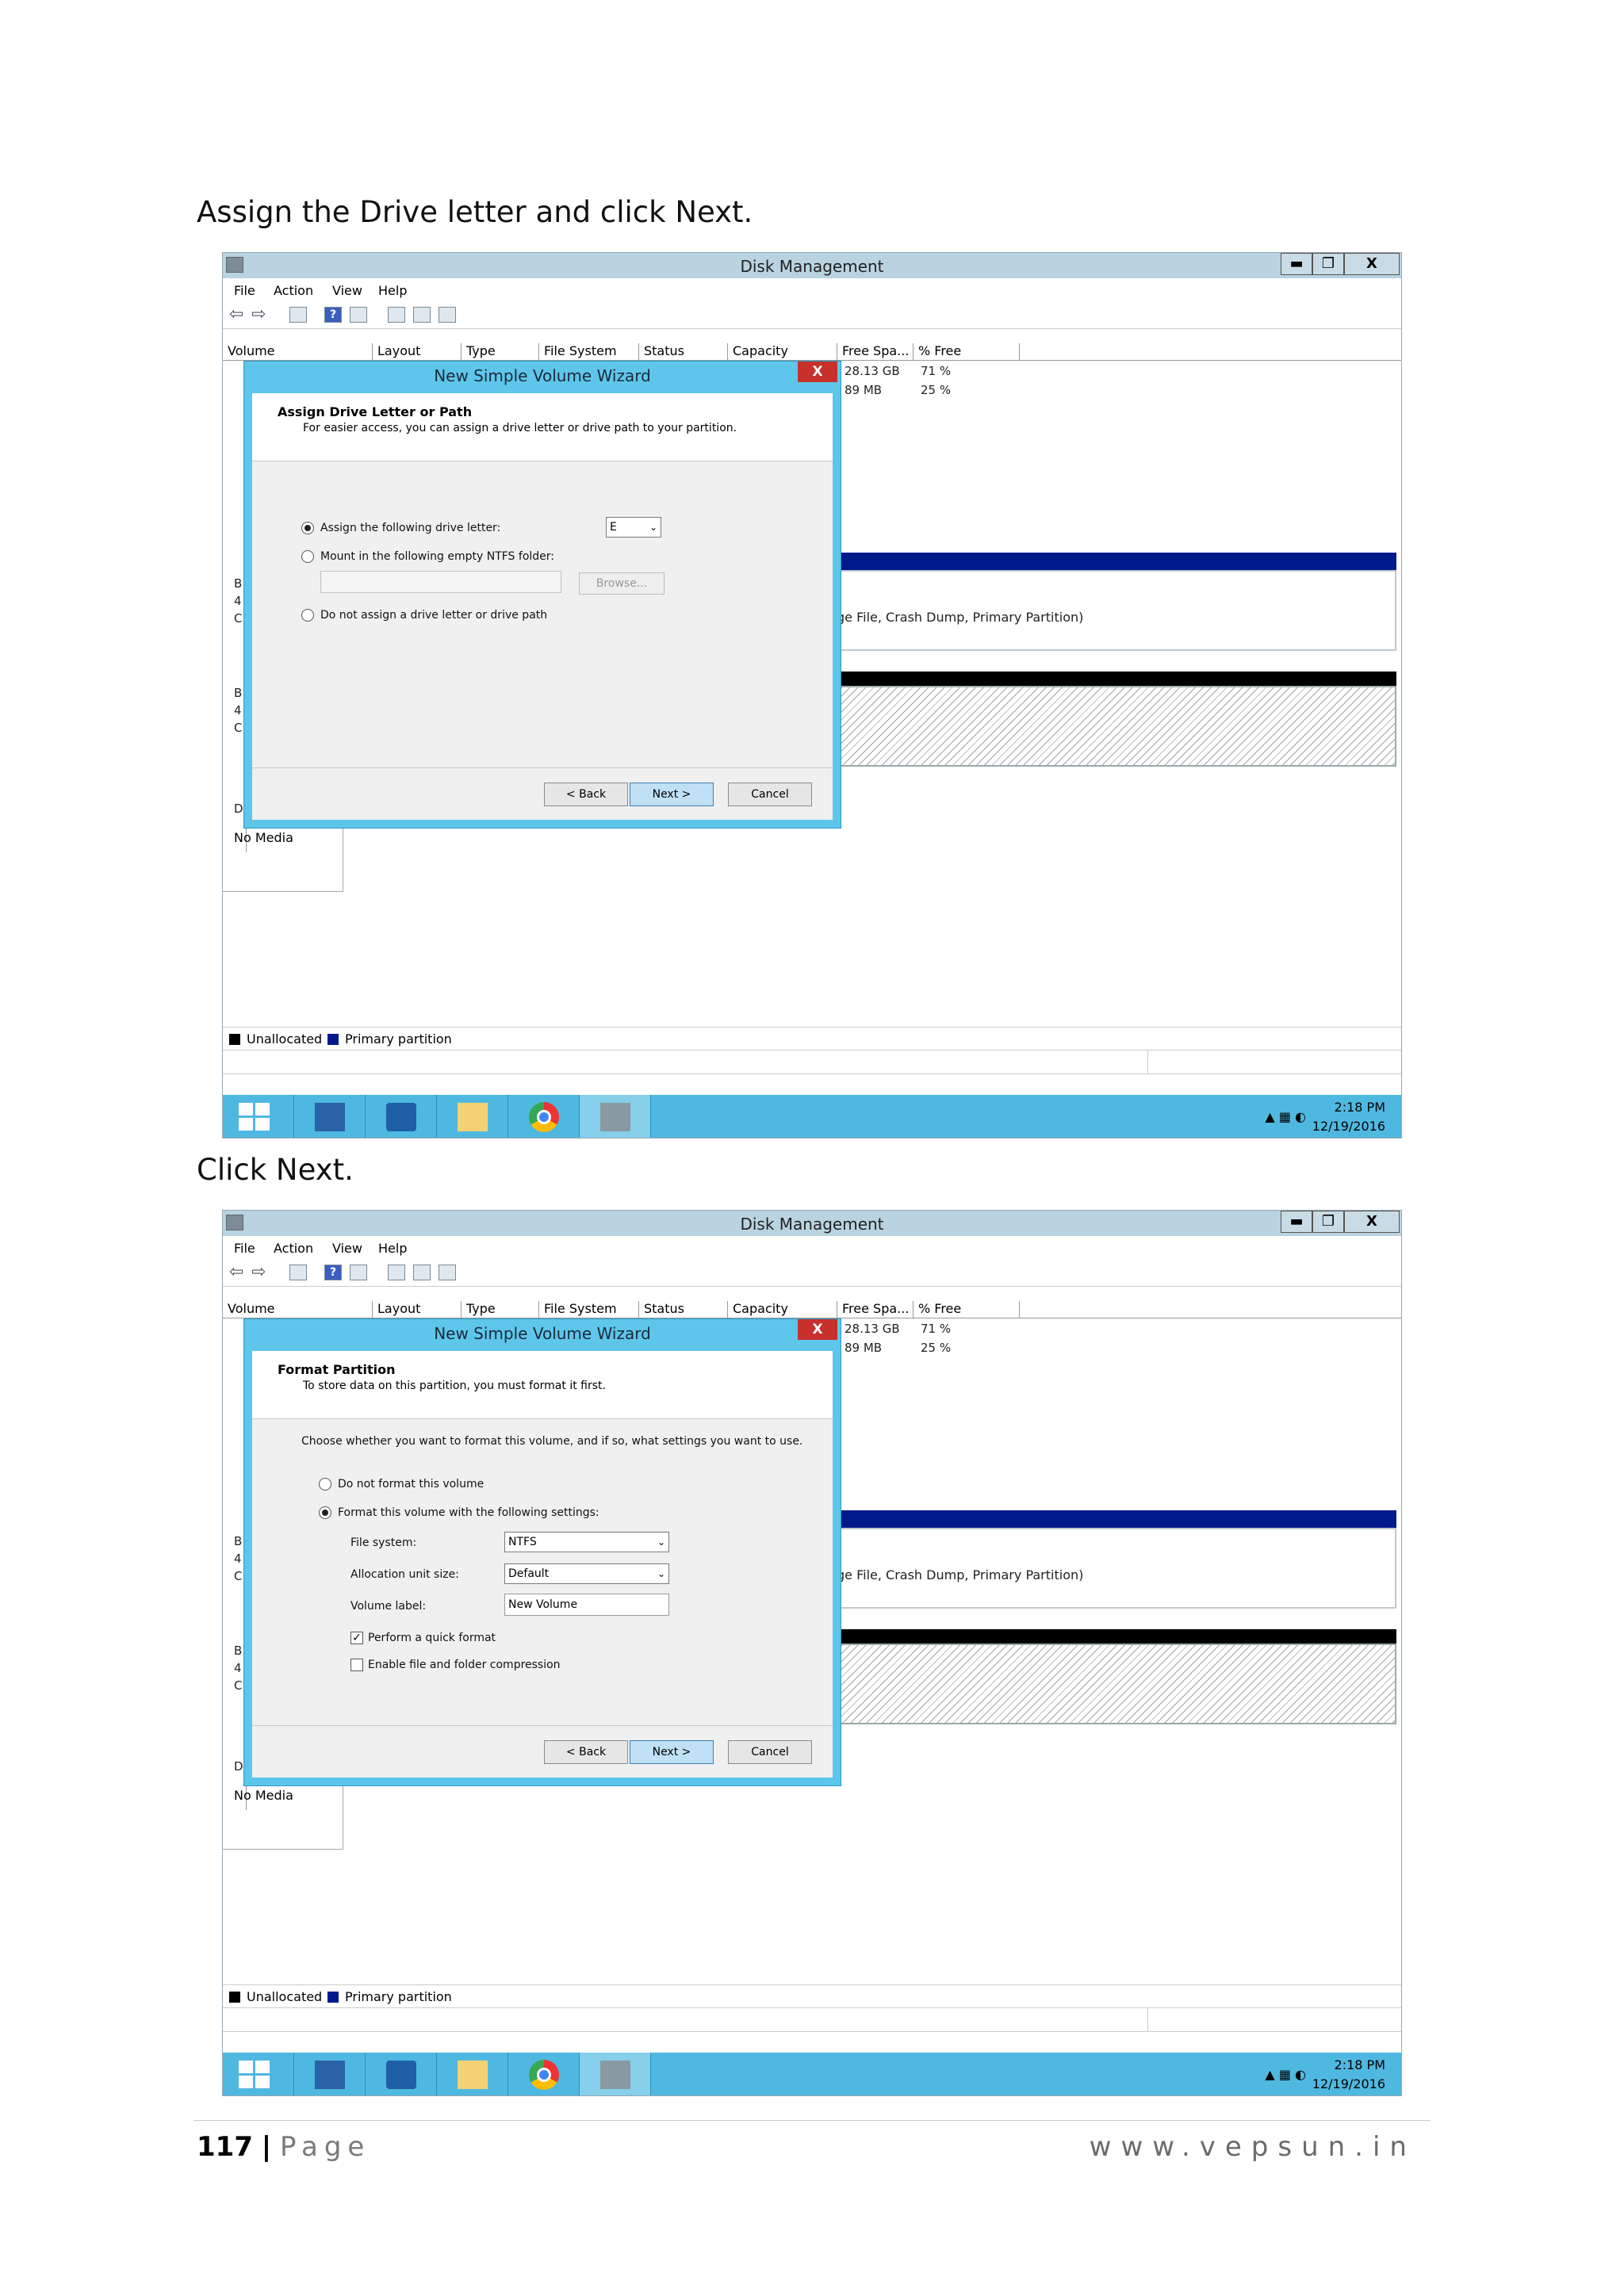 Image resolution: width=1624 pixels, height=2296 pixels. Describe the element at coordinates (613, 528) in the screenshot. I see `drive-letter-value: E` at that location.